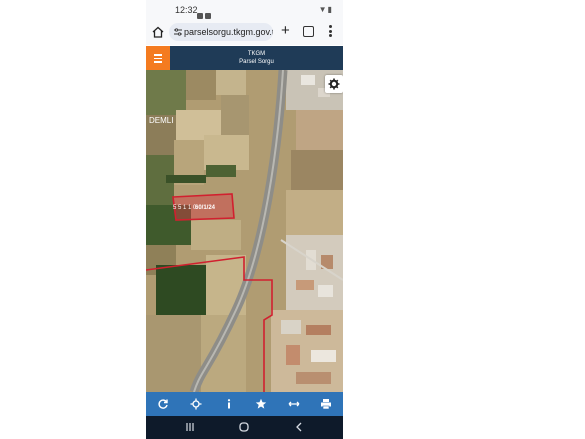 The height and width of the screenshot is (439, 585). What do you see at coordinates (158, 32) in the screenshot?
I see `home-icon` at bounding box center [158, 32].